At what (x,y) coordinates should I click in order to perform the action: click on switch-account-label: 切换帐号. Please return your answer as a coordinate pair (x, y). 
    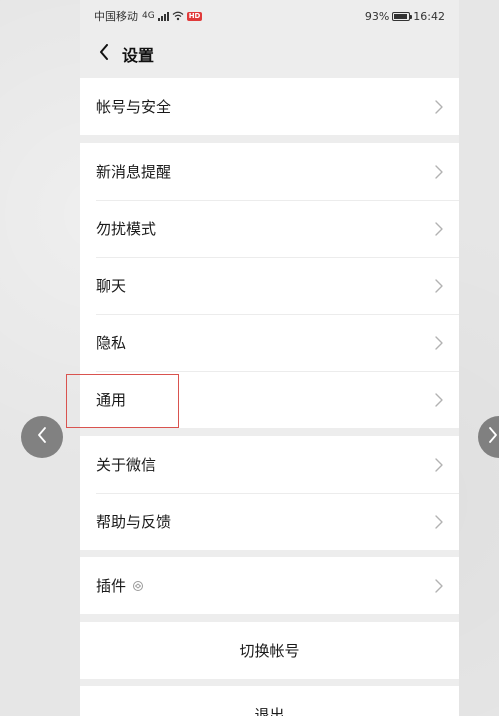
    Looking at the image, I should click on (269, 651).